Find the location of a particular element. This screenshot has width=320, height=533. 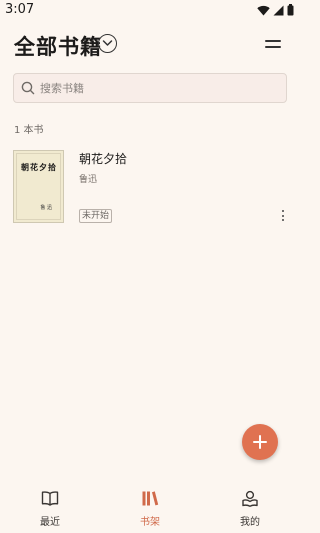

profile-icon is located at coordinates (250, 498).